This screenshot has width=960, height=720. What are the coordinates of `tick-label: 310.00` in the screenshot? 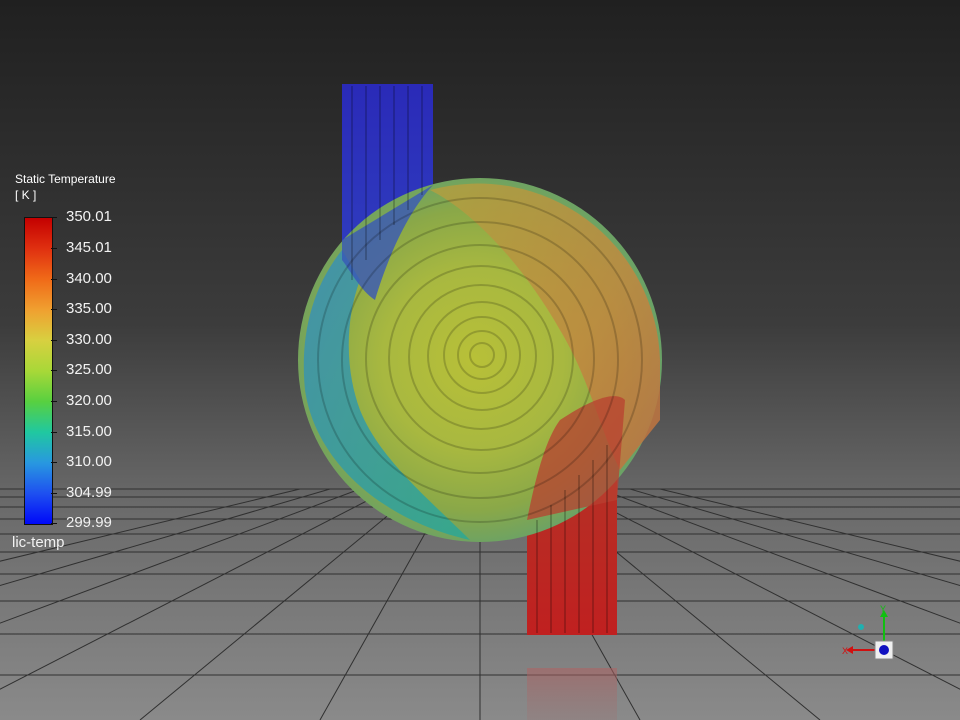 It's located at (89, 461).